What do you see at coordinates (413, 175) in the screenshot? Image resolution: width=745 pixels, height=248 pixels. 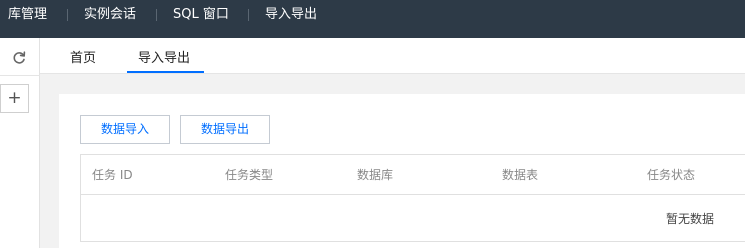 I see `table-header: 任务 ID 任务类型 数据库 数据表 任务状态` at bounding box center [413, 175].